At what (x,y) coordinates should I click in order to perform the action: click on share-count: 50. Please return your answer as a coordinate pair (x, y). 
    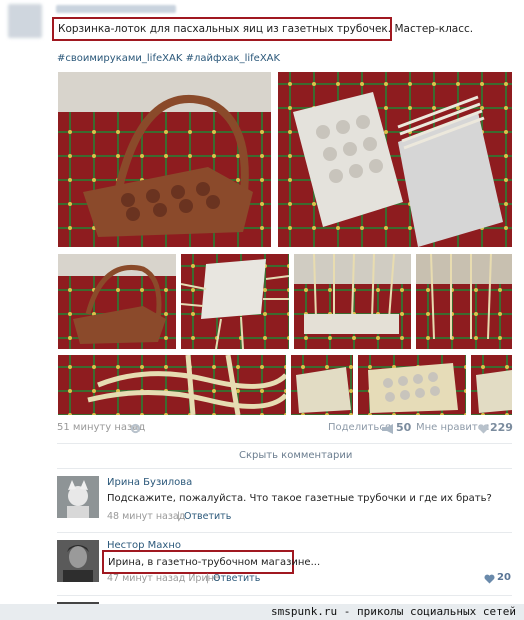
    Looking at the image, I should click on (404, 427).